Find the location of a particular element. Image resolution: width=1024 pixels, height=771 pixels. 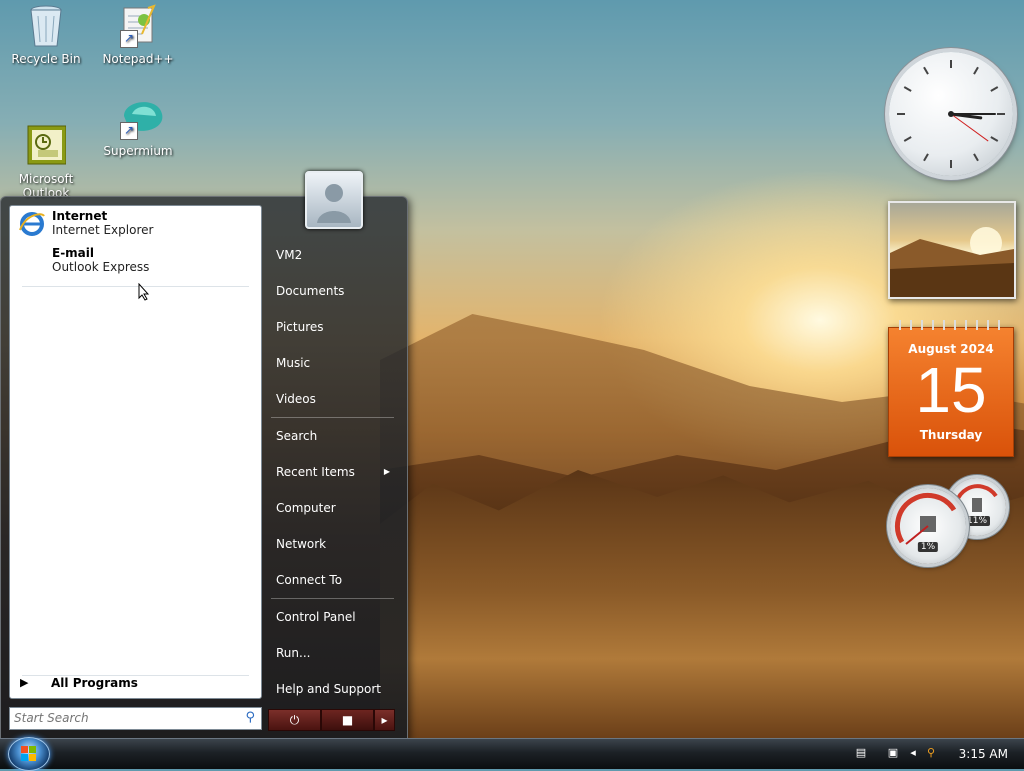

start-item-recent-items: Recent Items ▶ is located at coordinates (334, 472).